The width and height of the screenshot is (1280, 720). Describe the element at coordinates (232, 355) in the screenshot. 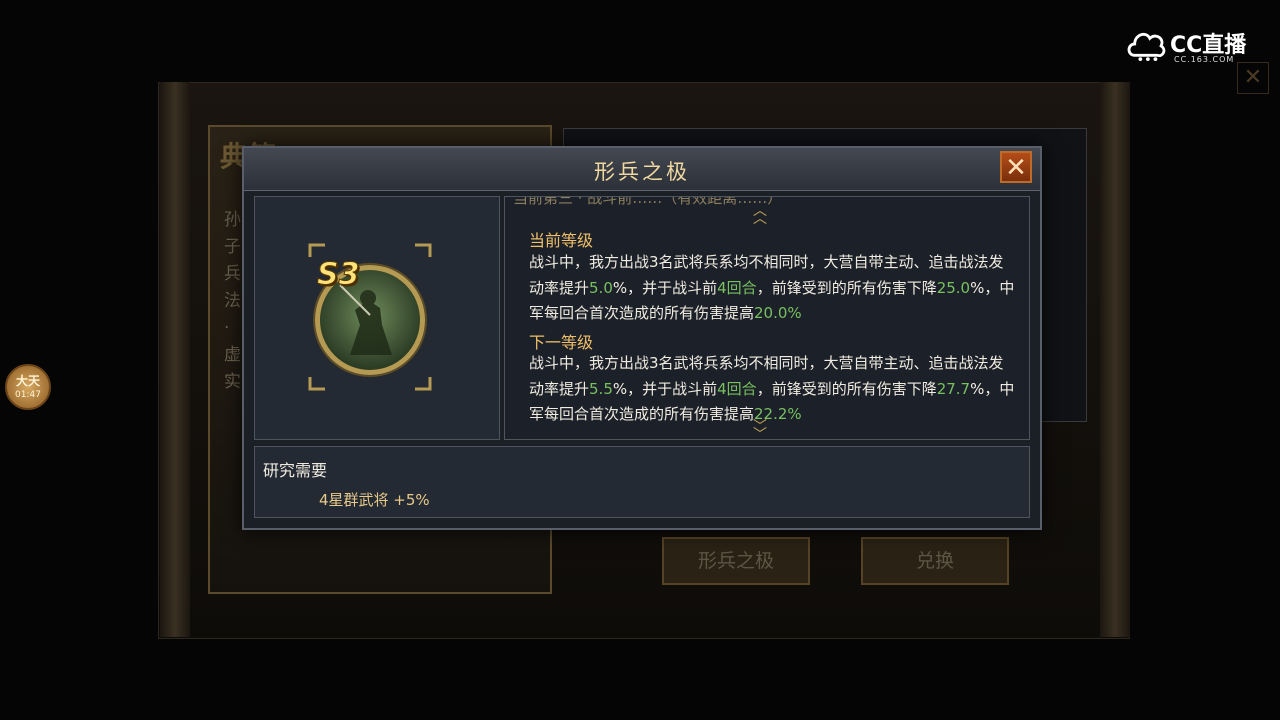

I see `book-char: 虚` at that location.